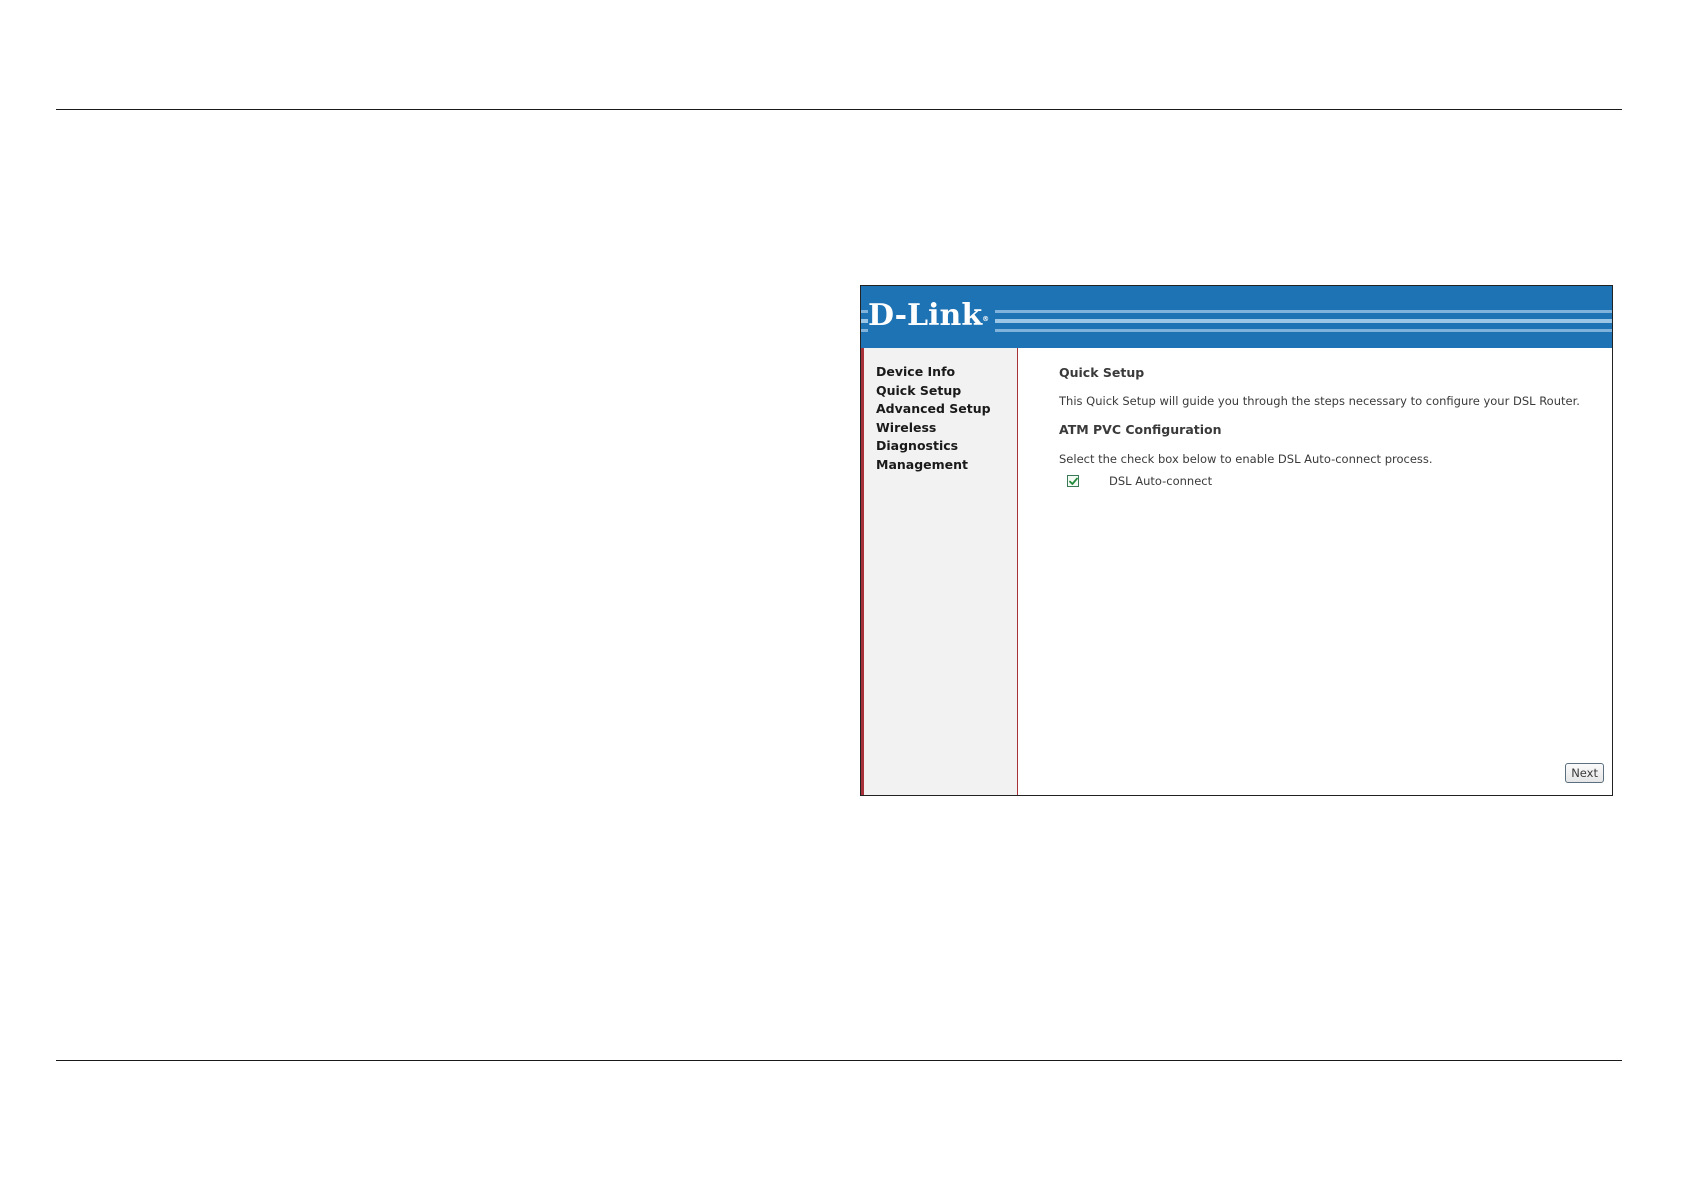 This screenshot has width=1685, height=1191. Describe the element at coordinates (946, 372) in the screenshot. I see `sidebar-item-device-info: Device Info` at that location.